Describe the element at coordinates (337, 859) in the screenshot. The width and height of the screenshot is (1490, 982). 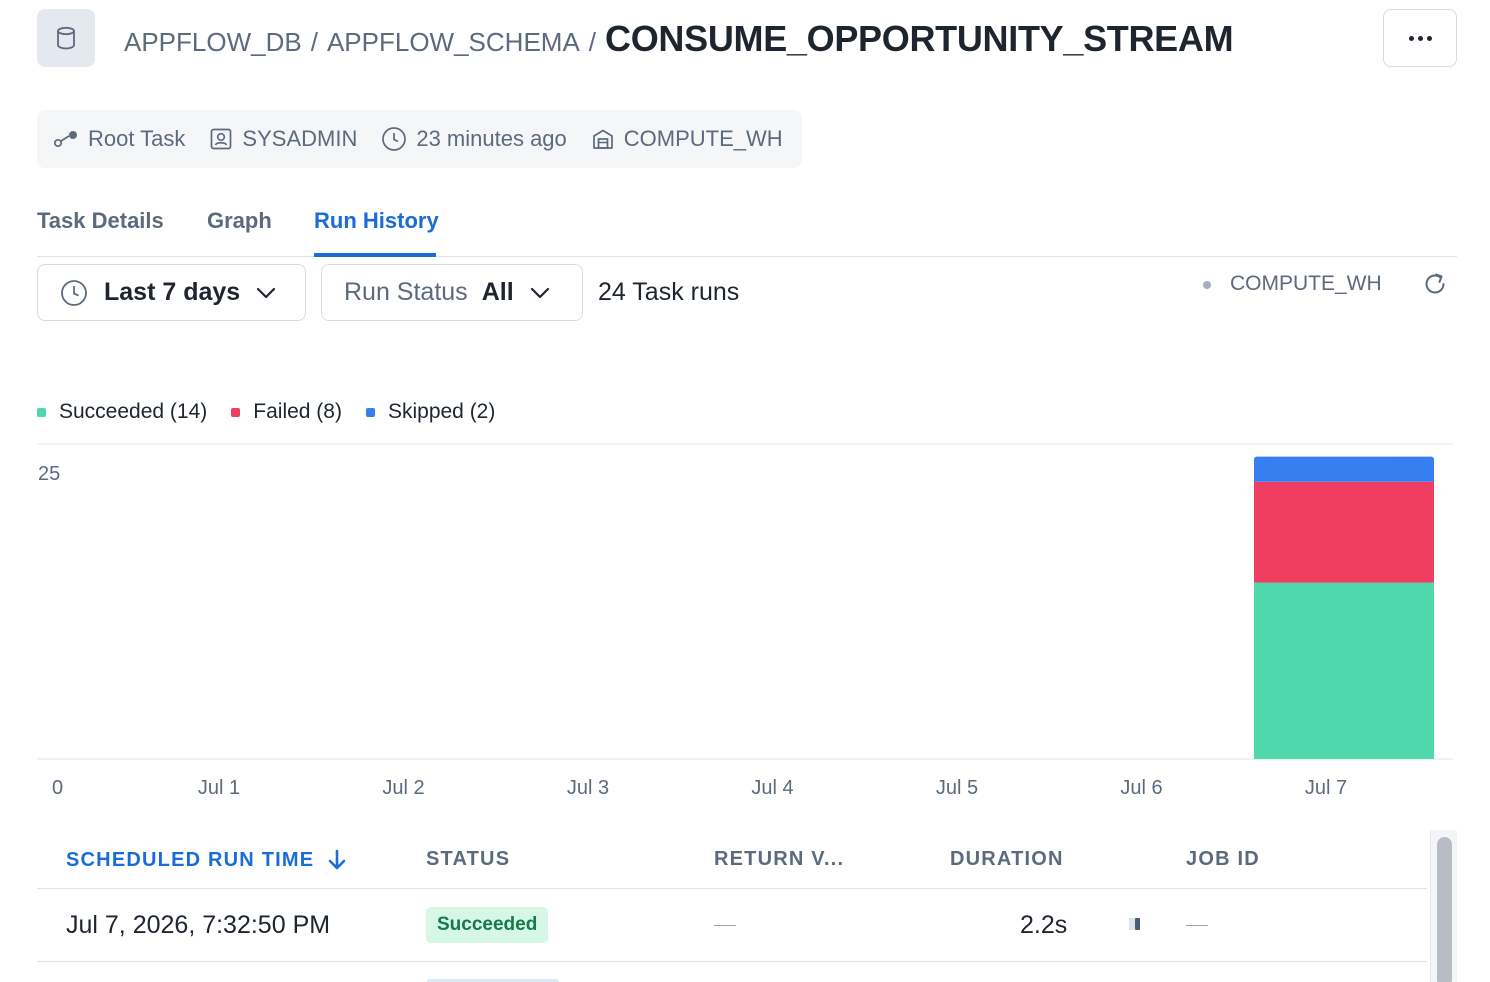
I see `sort-descending-icon` at that location.